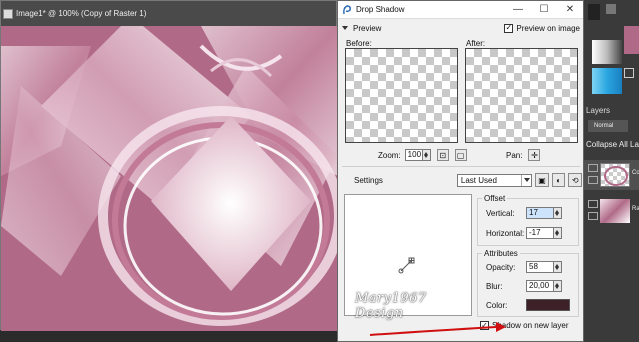 Image resolution: width=639 pixels, height=342 pixels. I want to click on opacity-spin-arrows, so click(558, 267).